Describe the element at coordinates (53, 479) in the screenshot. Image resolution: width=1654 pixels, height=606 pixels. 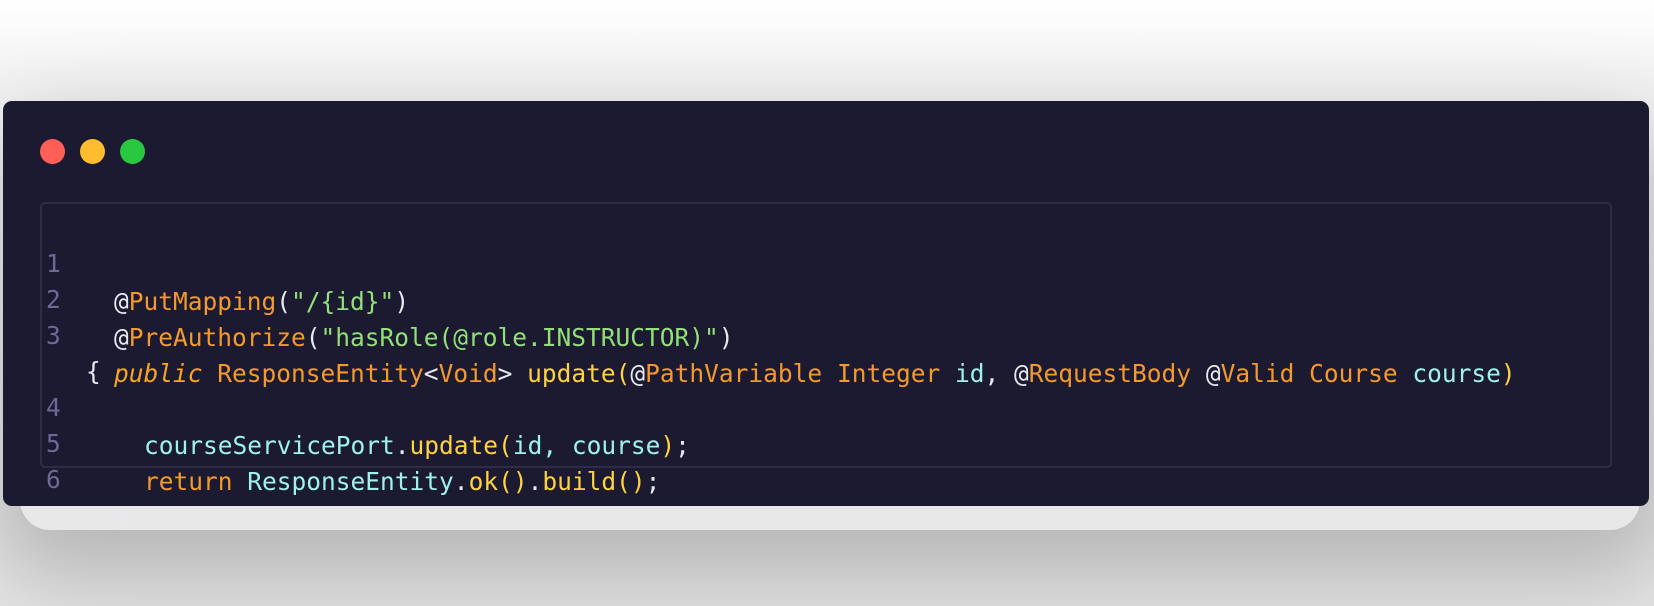
I see `line-number: 6` at that location.